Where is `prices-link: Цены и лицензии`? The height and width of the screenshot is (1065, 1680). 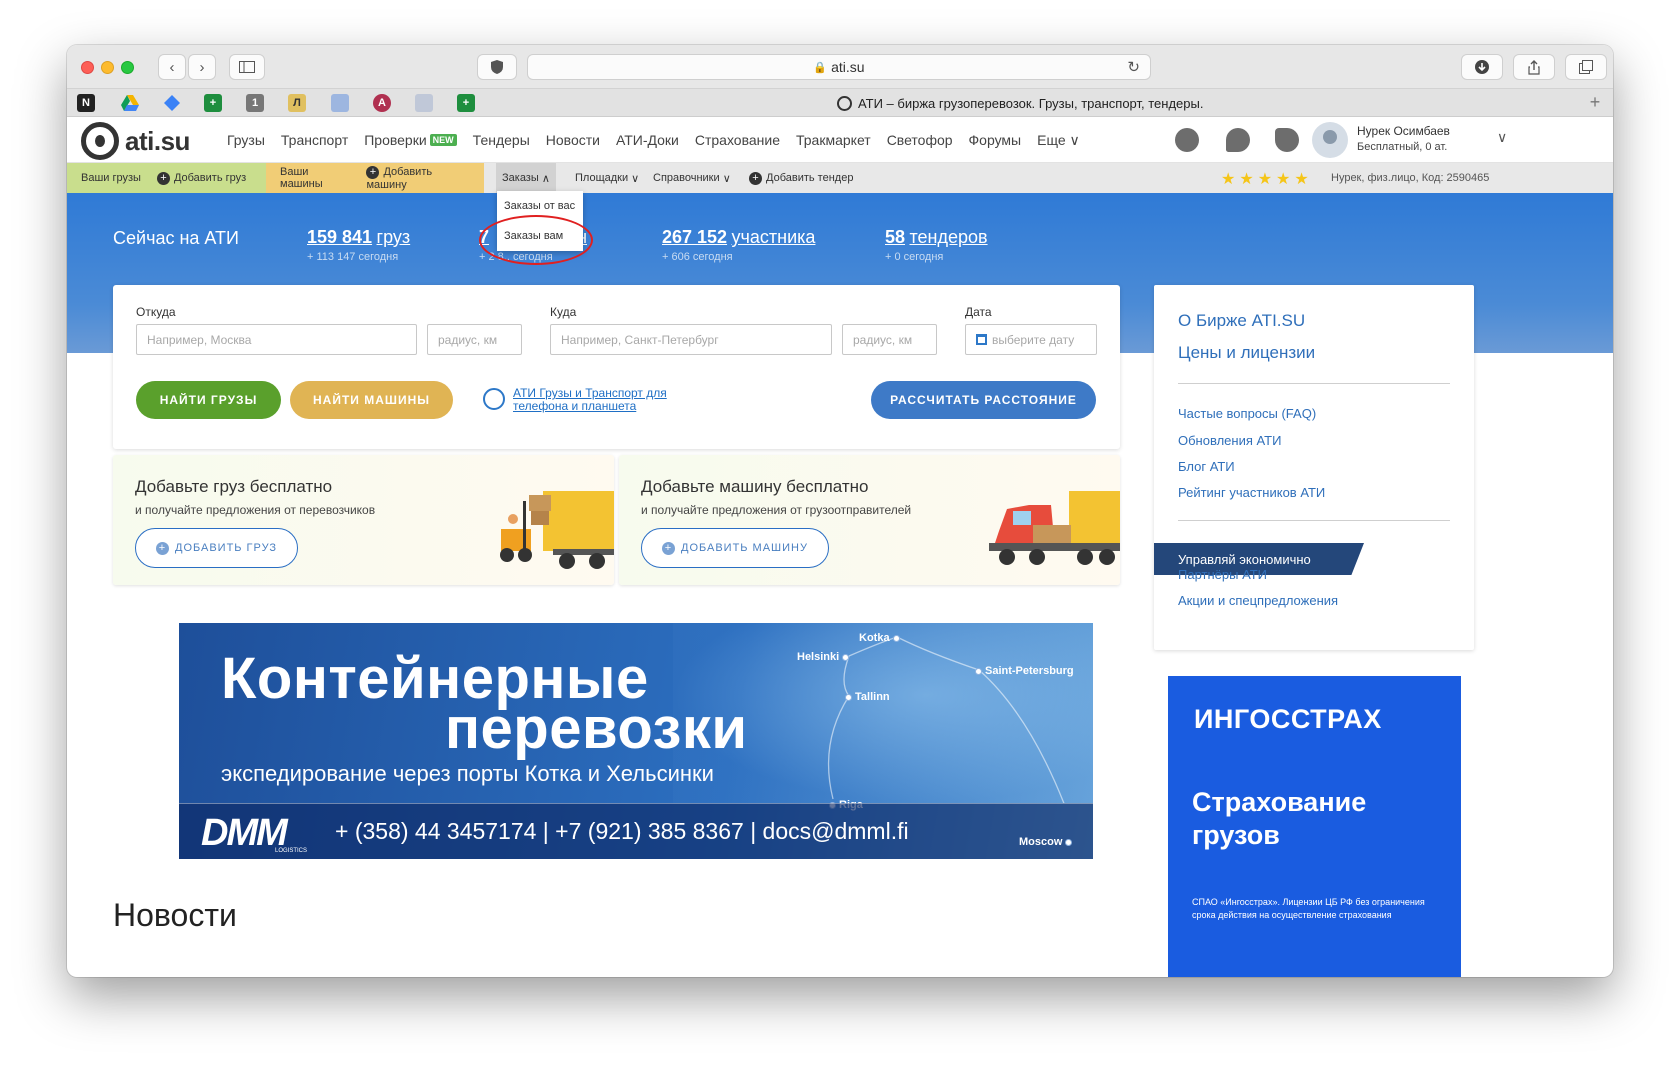 prices-link: Цены и лицензии is located at coordinates (1246, 353).